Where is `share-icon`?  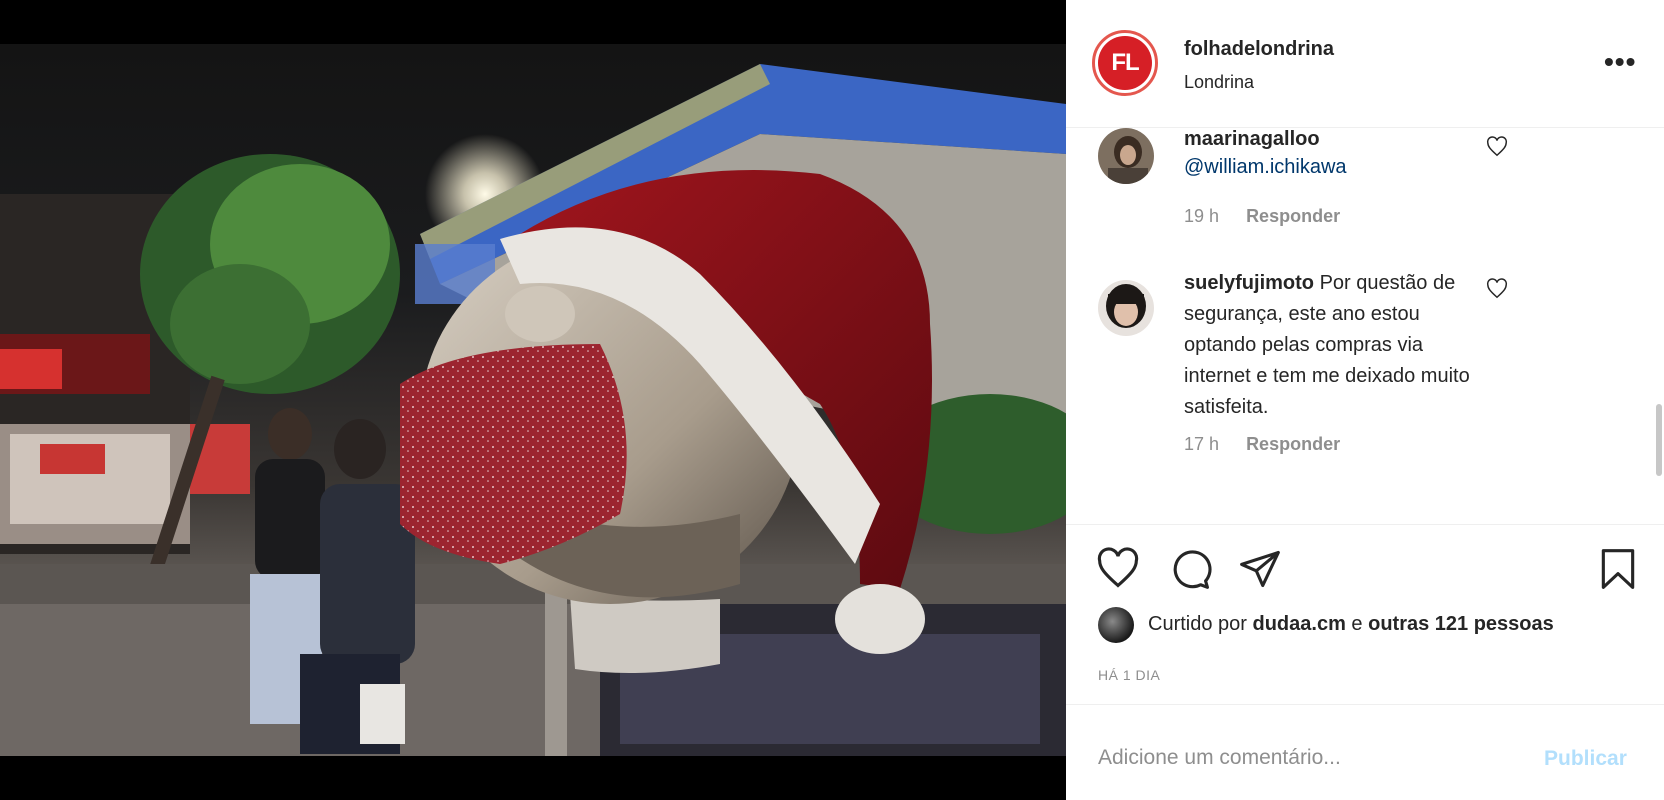
share-icon is located at coordinates (1260, 569).